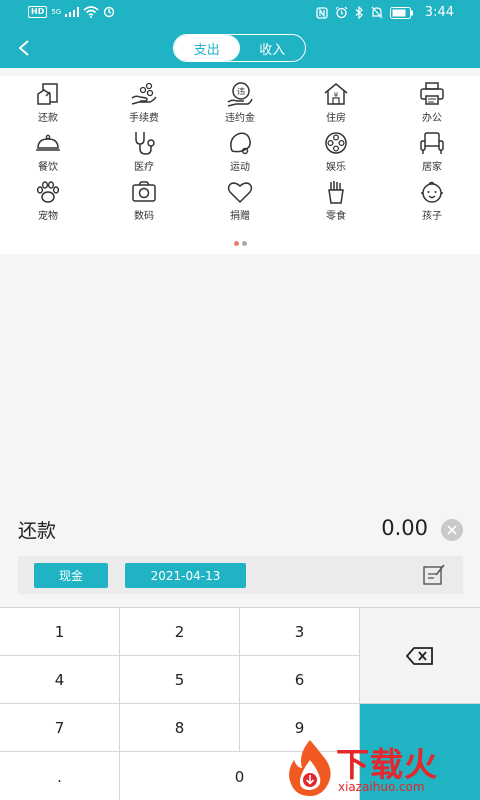  I want to click on key-8: 8, so click(180, 728).